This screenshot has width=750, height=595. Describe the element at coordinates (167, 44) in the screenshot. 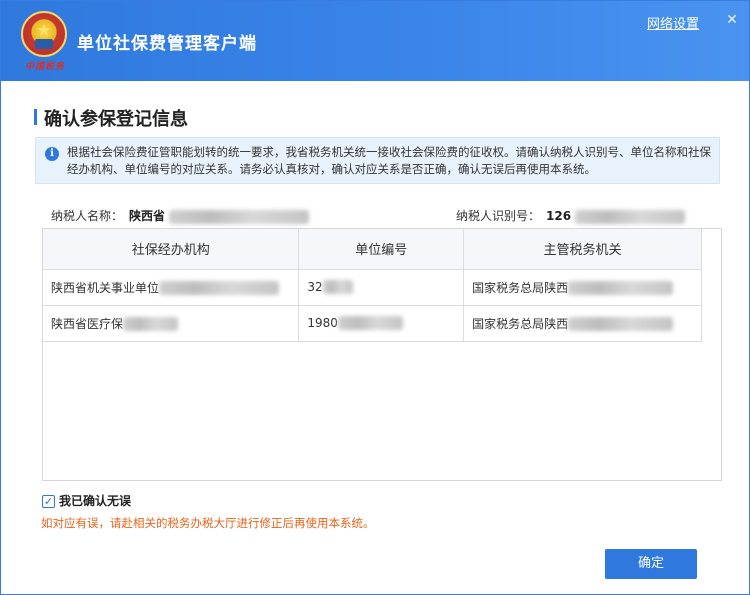

I see `app-title: 单位社保费管理客户端` at that location.